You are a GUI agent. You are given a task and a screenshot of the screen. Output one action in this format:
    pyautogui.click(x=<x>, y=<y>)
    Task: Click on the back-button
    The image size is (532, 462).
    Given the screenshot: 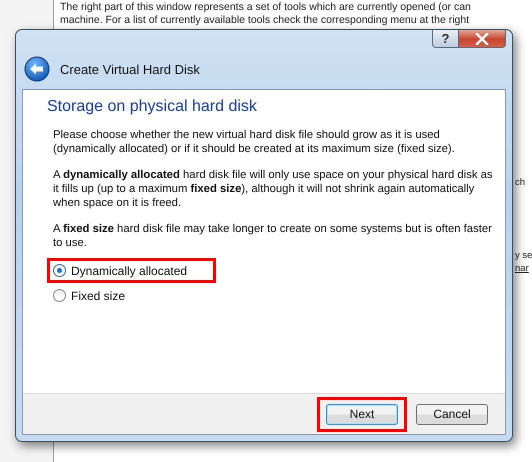 What is the action you would take?
    pyautogui.click(x=37, y=69)
    